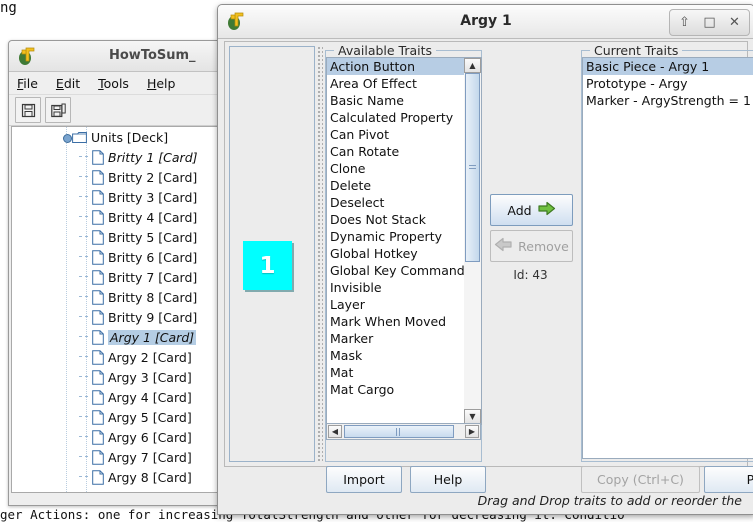 Image resolution: width=753 pixels, height=522 pixels. What do you see at coordinates (115, 377) in the screenshot?
I see `tree-row-item: Argy 3 [Card]` at bounding box center [115, 377].